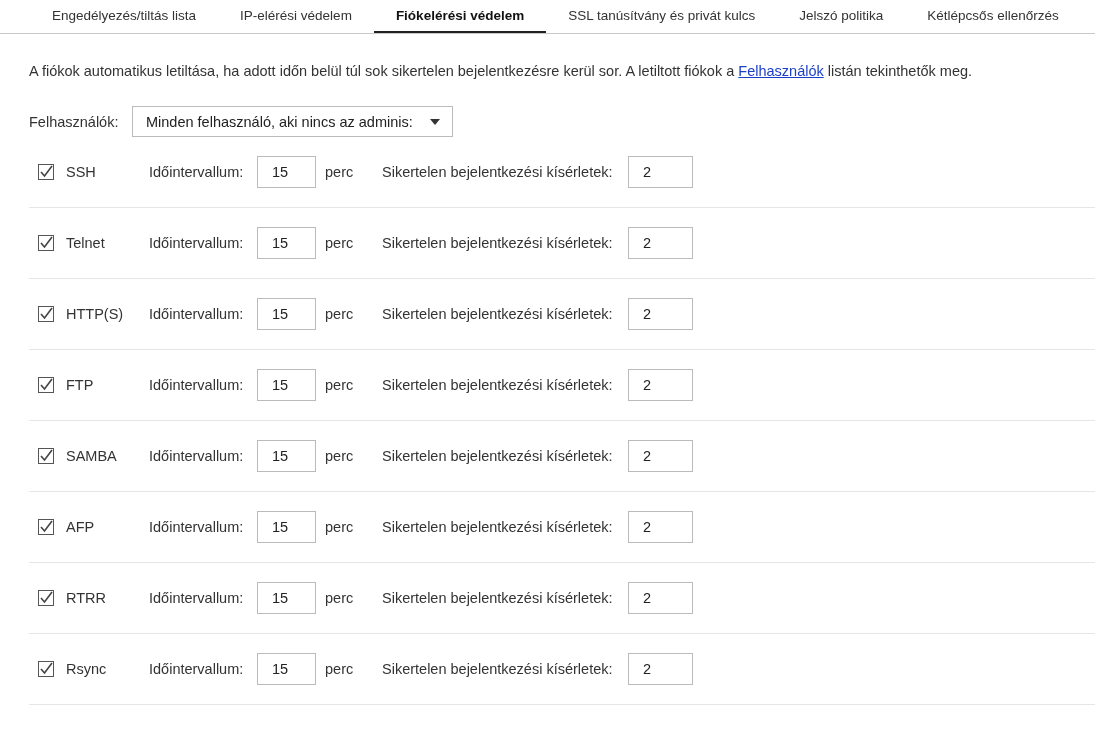 The width and height of the screenshot is (1095, 738). Describe the element at coordinates (781, 71) in the screenshot. I see `users-link: Felhasználók` at that location.